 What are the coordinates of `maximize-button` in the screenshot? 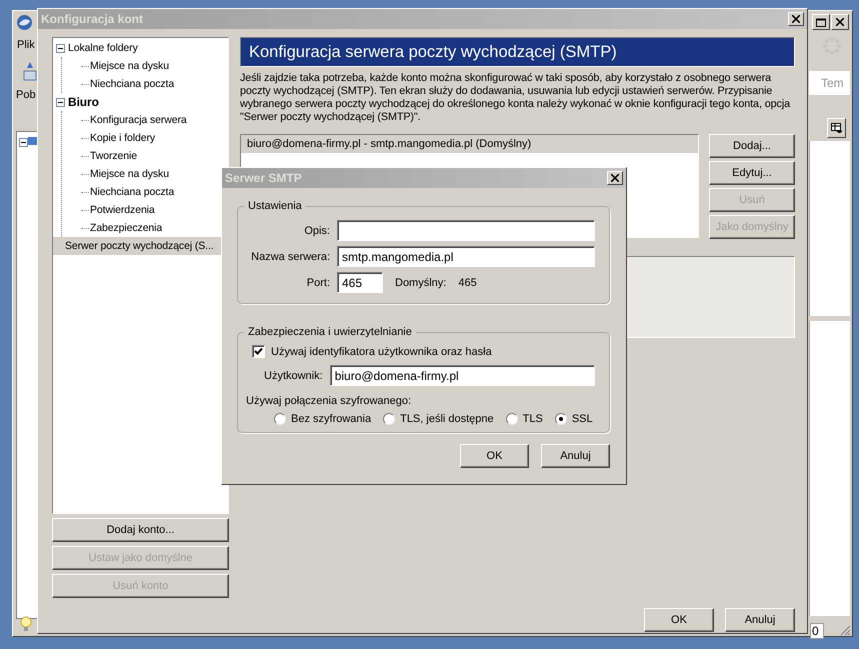 It's located at (821, 22).